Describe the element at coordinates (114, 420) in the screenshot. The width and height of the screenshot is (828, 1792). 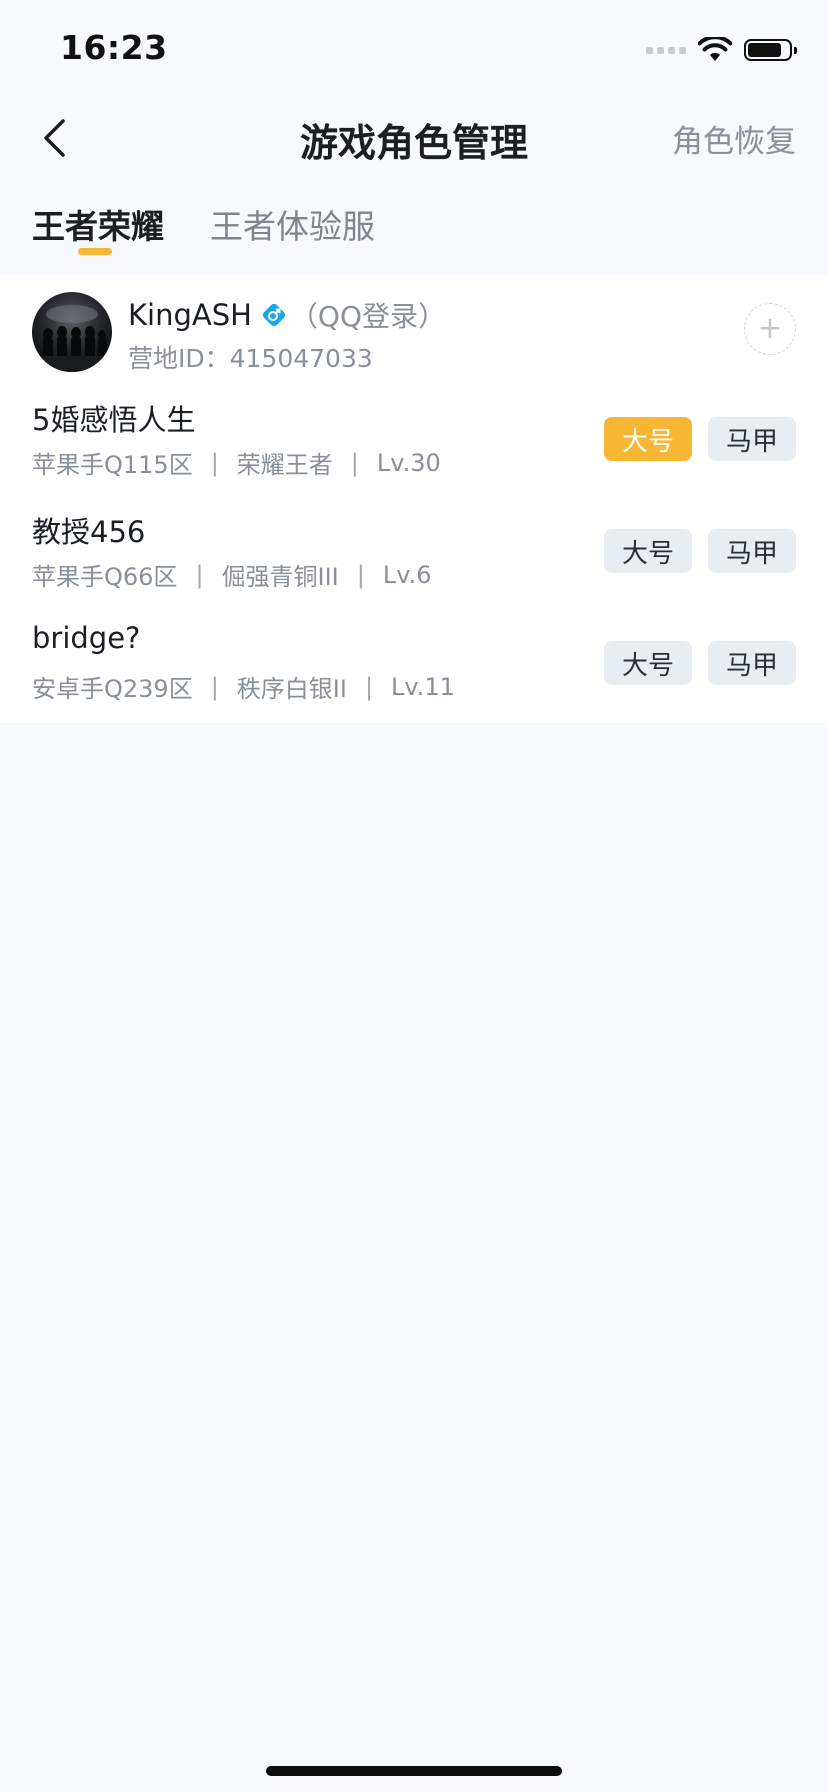
I see `role-name: 5婚感悟人生` at that location.